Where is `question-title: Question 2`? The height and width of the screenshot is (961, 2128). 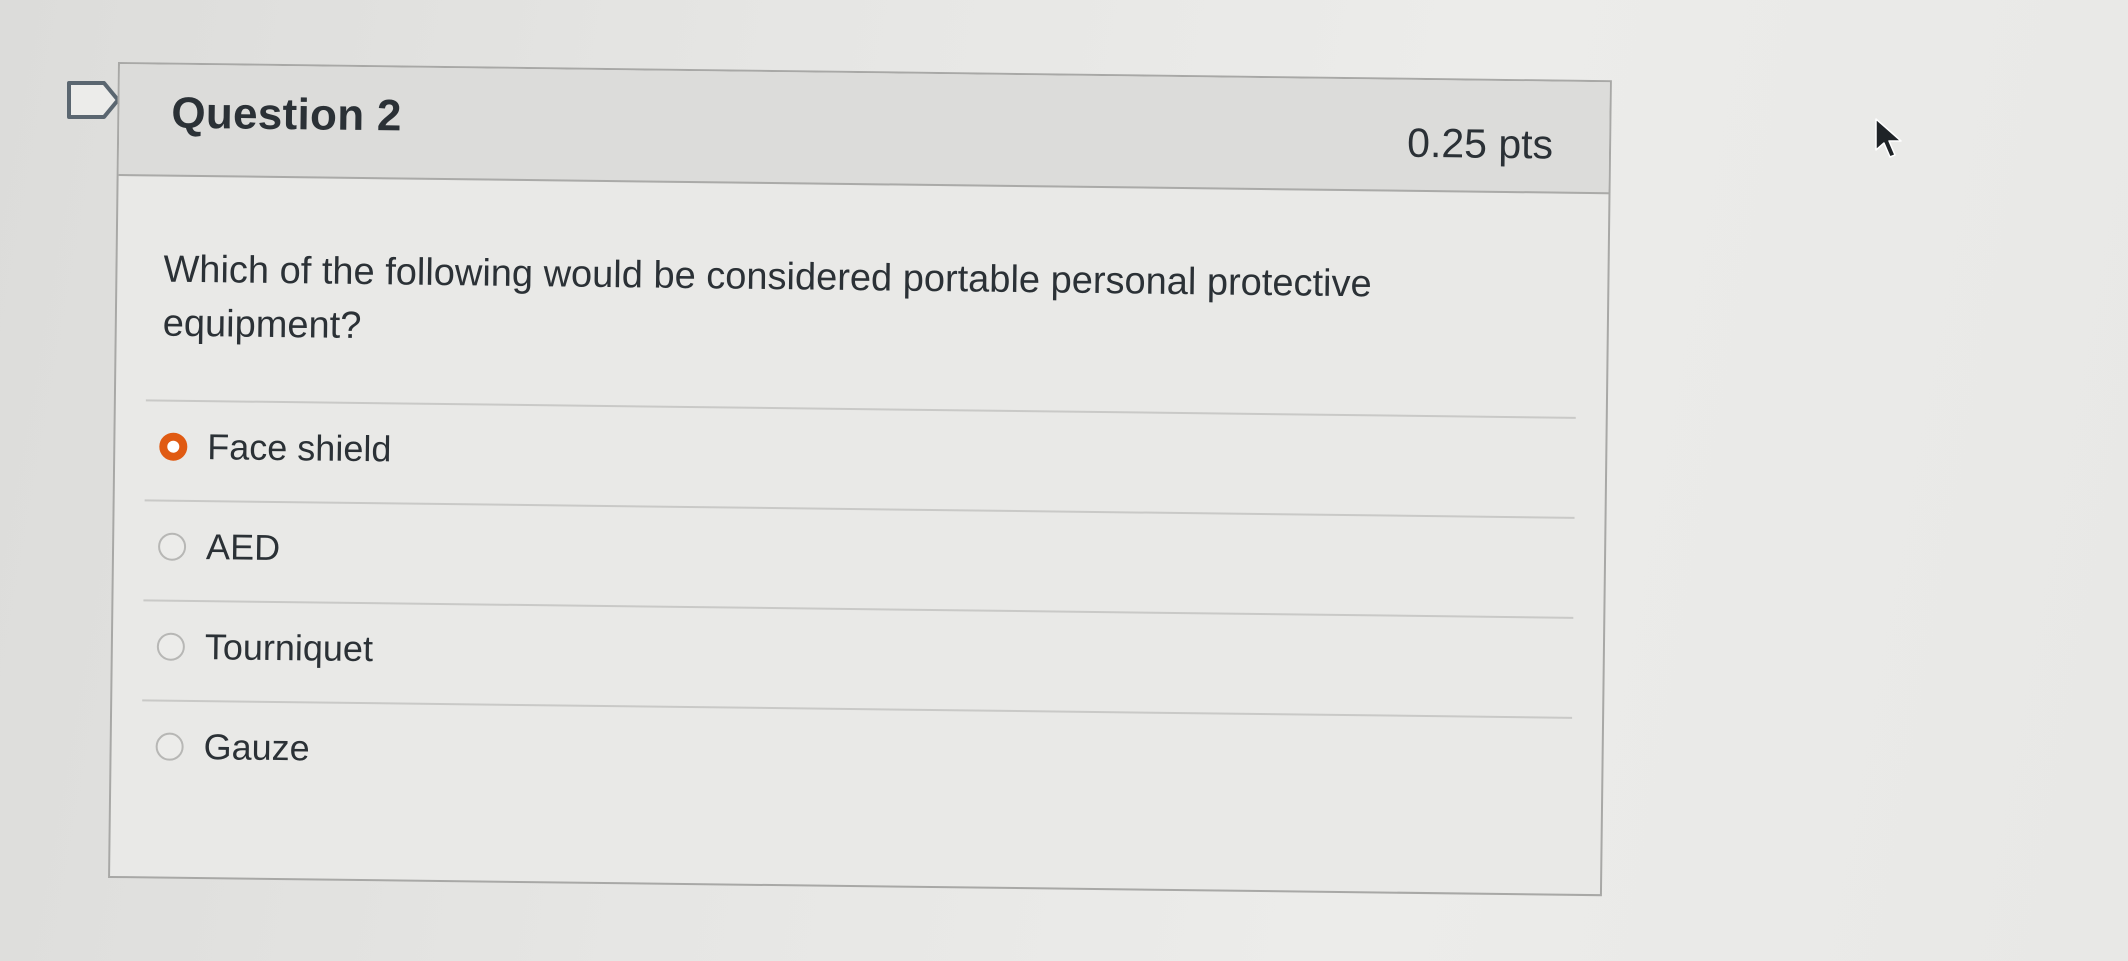
question-title: Question 2 is located at coordinates (287, 114).